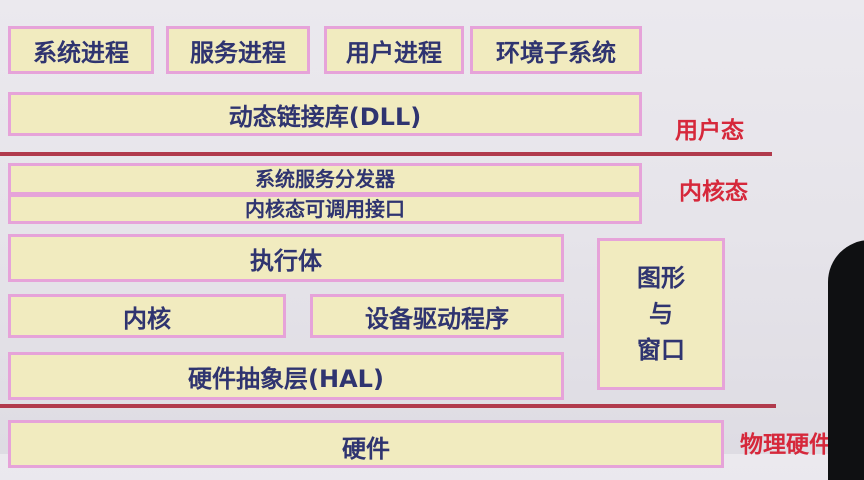 The image size is (864, 480). Describe the element at coordinates (386, 154) in the screenshot. I see `divider-user-kernel` at that location.